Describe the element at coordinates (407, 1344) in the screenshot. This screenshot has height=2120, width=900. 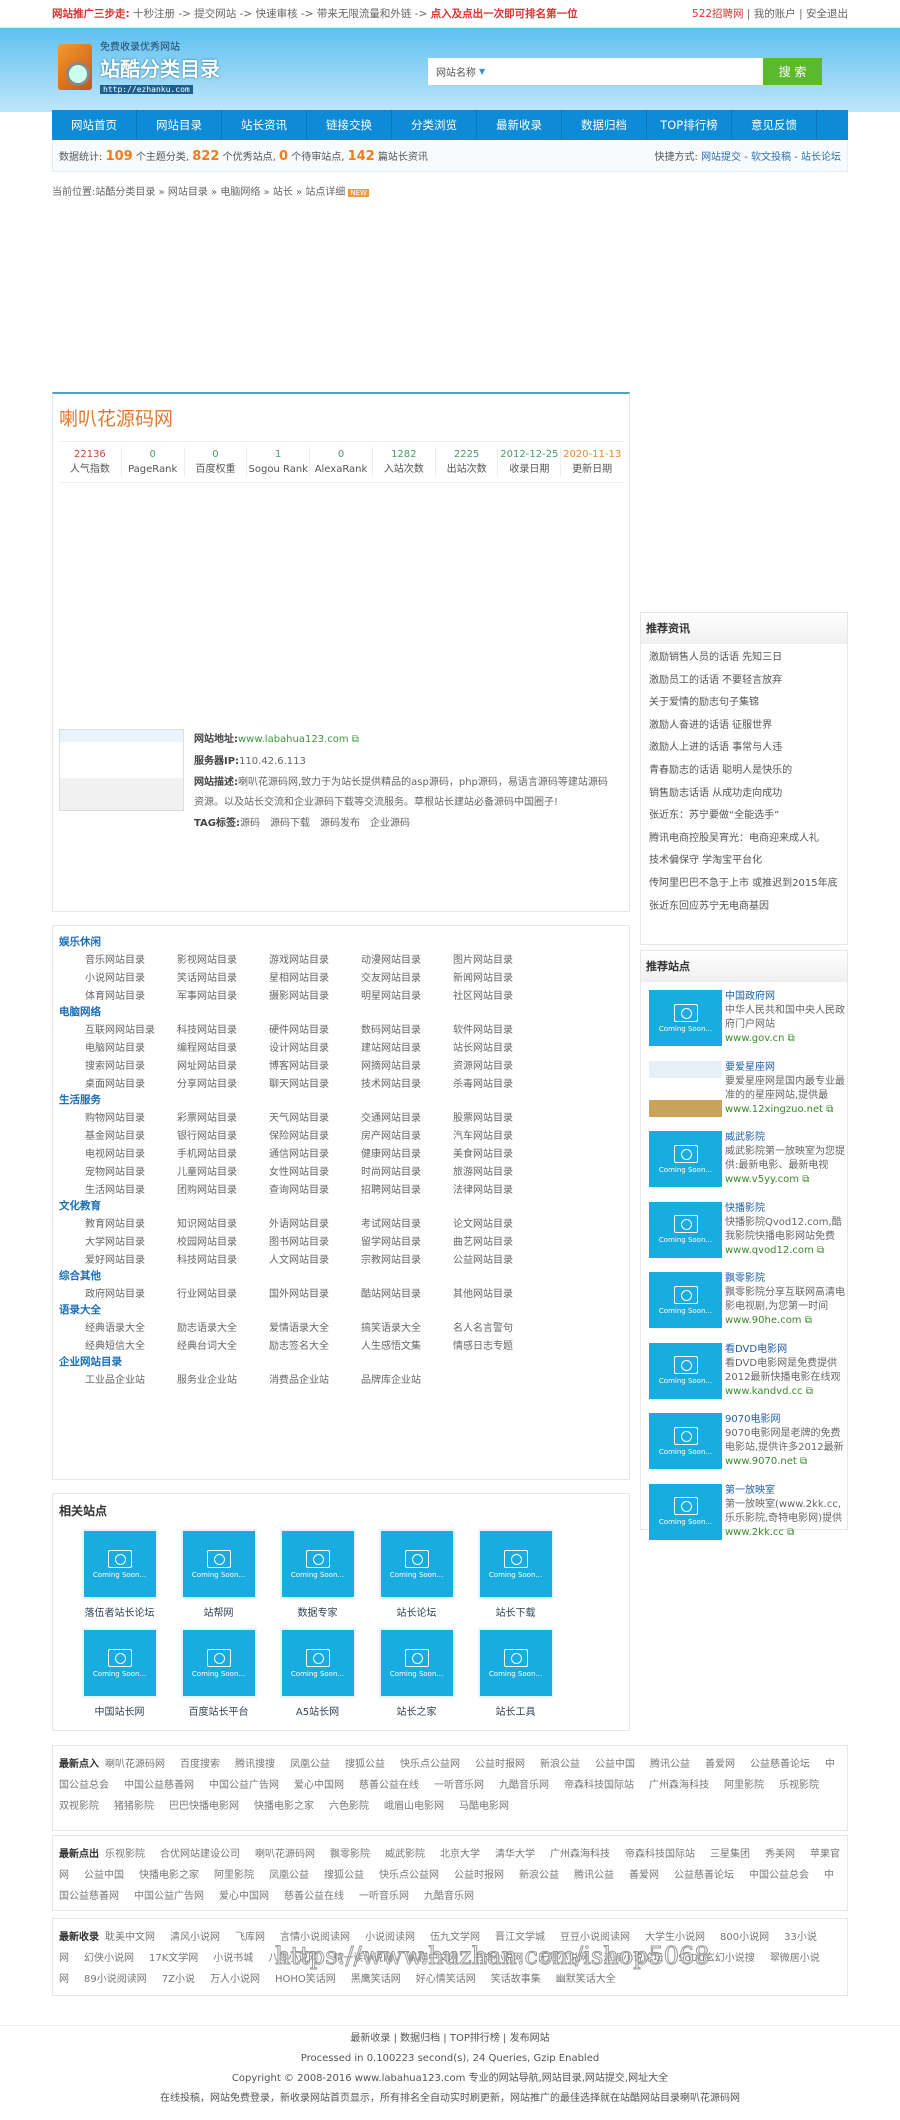
I see `category-link: 人生感悟文集` at that location.